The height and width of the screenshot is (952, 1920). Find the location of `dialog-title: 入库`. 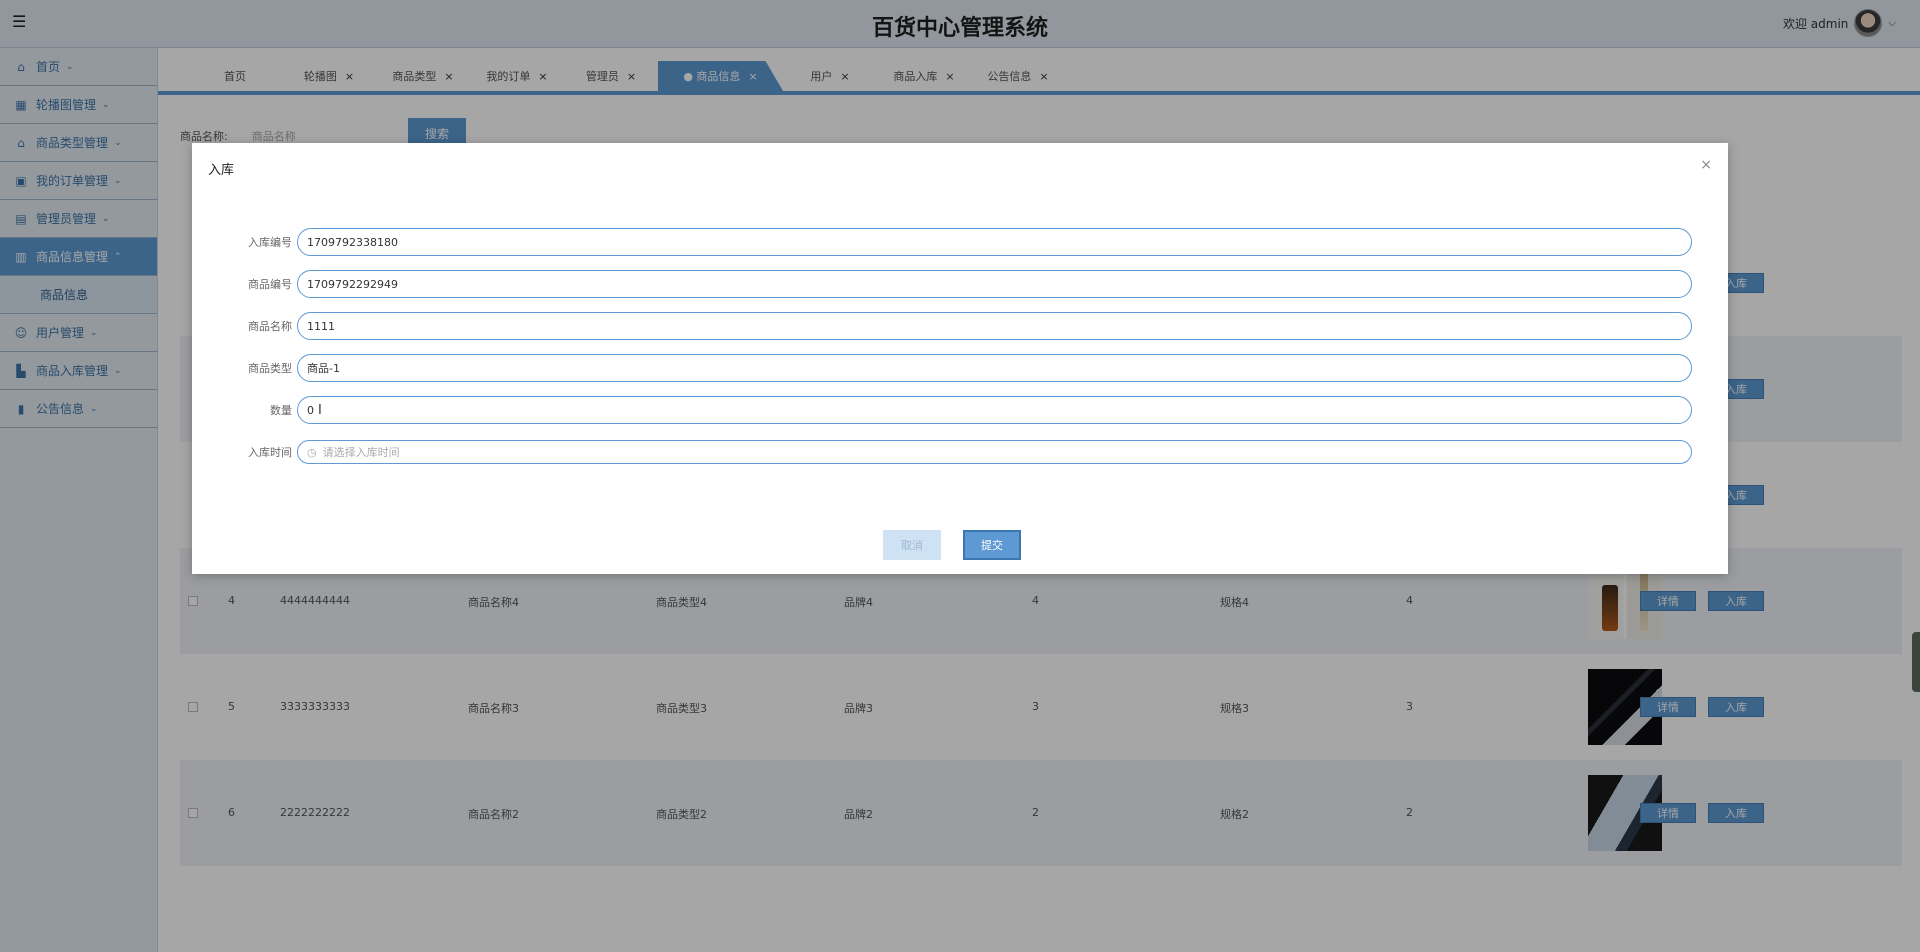

dialog-title: 入库 is located at coordinates (221, 170).